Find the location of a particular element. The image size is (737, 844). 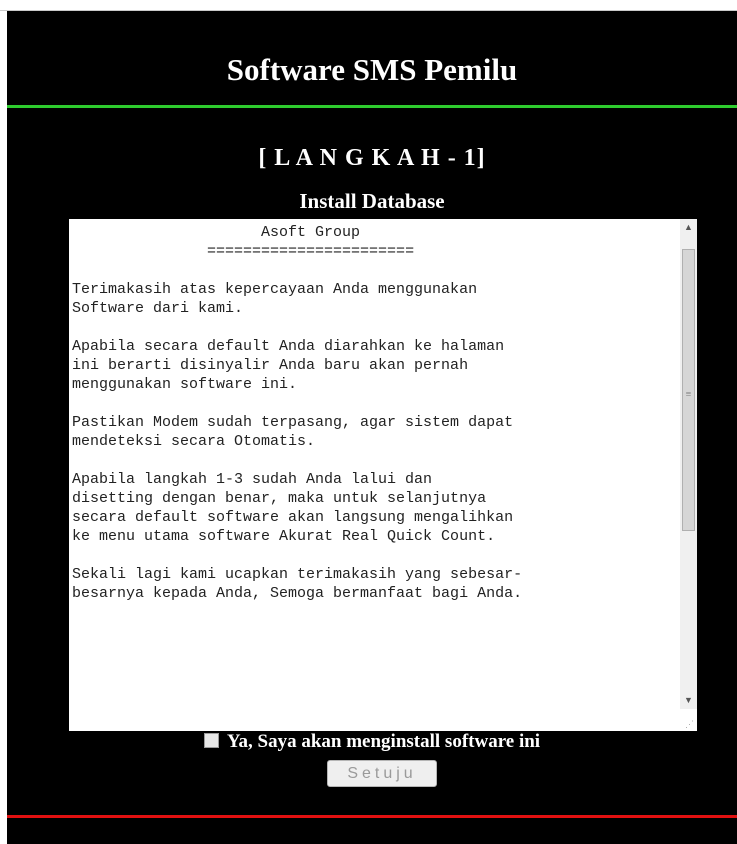

agree-label: Ya, Saya akan menginstall software ini is located at coordinates (383, 741).